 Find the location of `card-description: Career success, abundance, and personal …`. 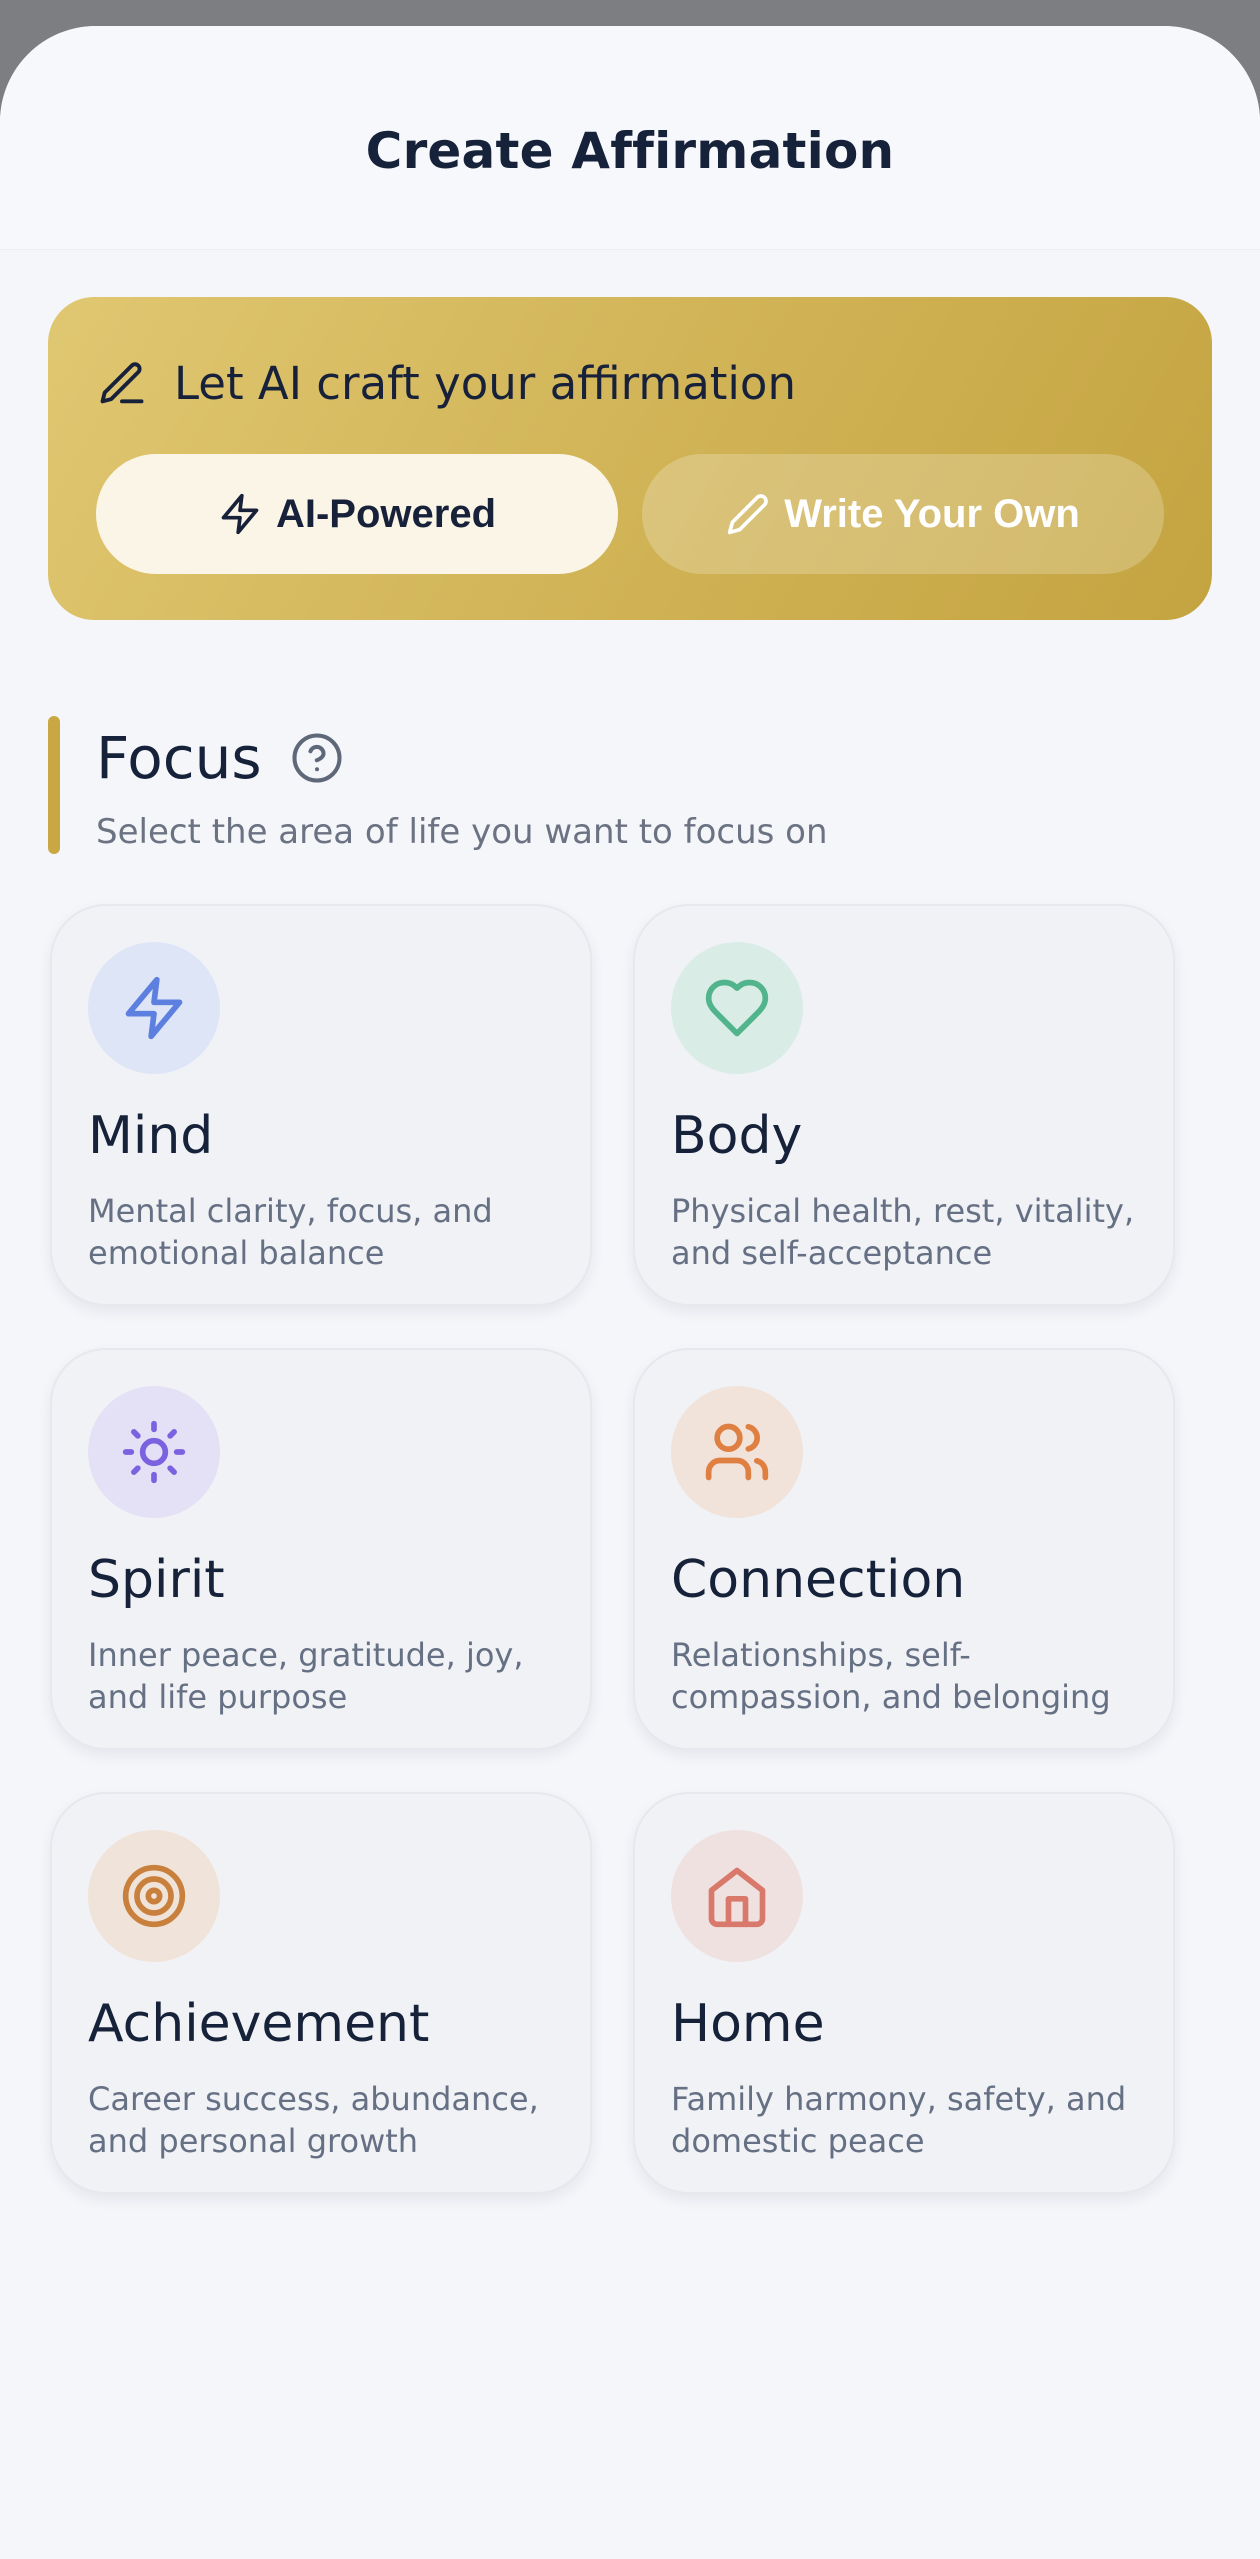

card-description: Career success, abundance, and personal … is located at coordinates (313, 2120).